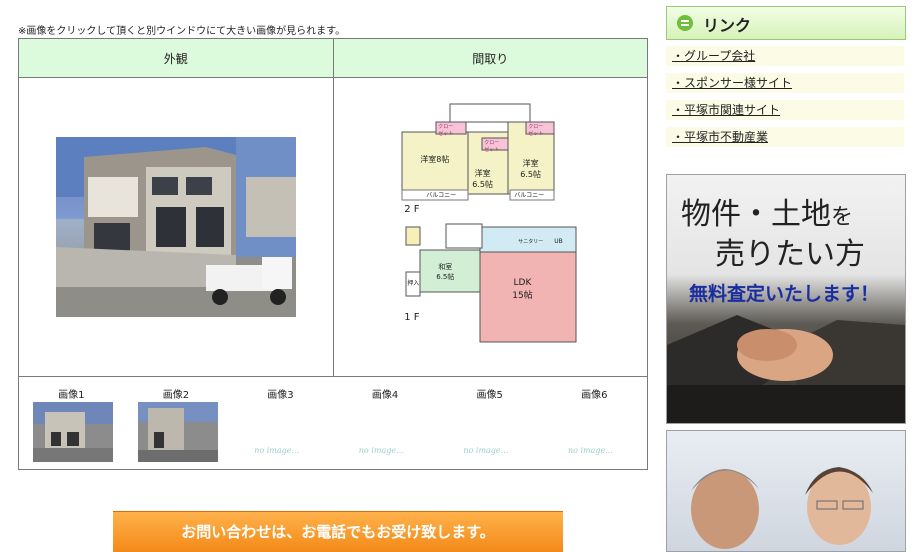 The height and width of the screenshot is (552, 918). What do you see at coordinates (482, 179) in the screenshot?
I see `room-label-65a: 洋室 6.5帖` at bounding box center [482, 179].